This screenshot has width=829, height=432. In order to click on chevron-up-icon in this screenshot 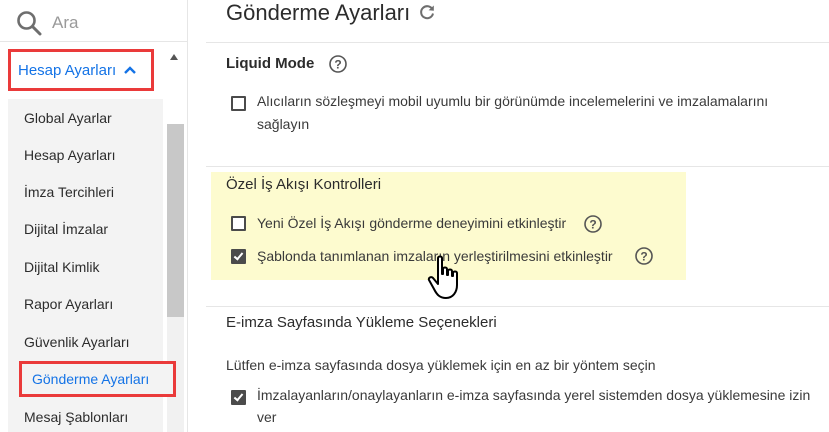, I will do `click(130, 70)`.